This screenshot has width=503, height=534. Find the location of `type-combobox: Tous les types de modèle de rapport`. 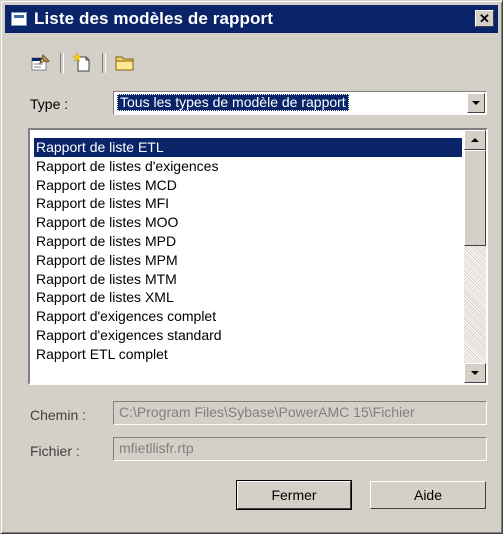

type-combobox: Tous les types de modèle de rapport is located at coordinates (300, 103).